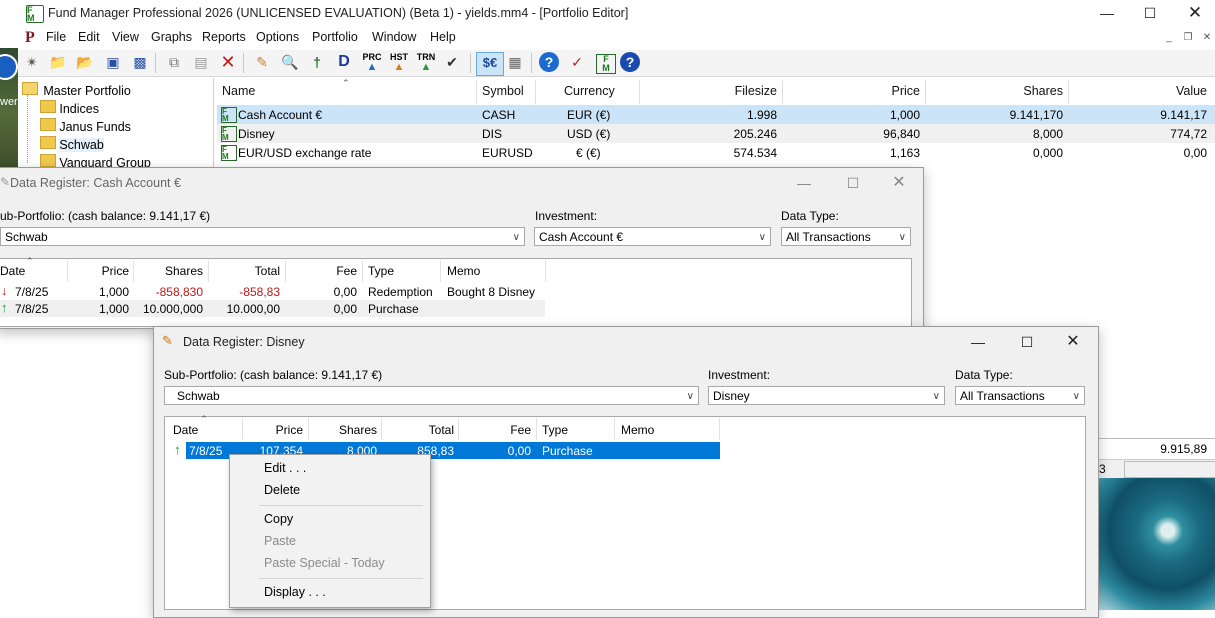 This screenshot has width=1215, height=618. I want to click on tree-line, so click(27, 129).